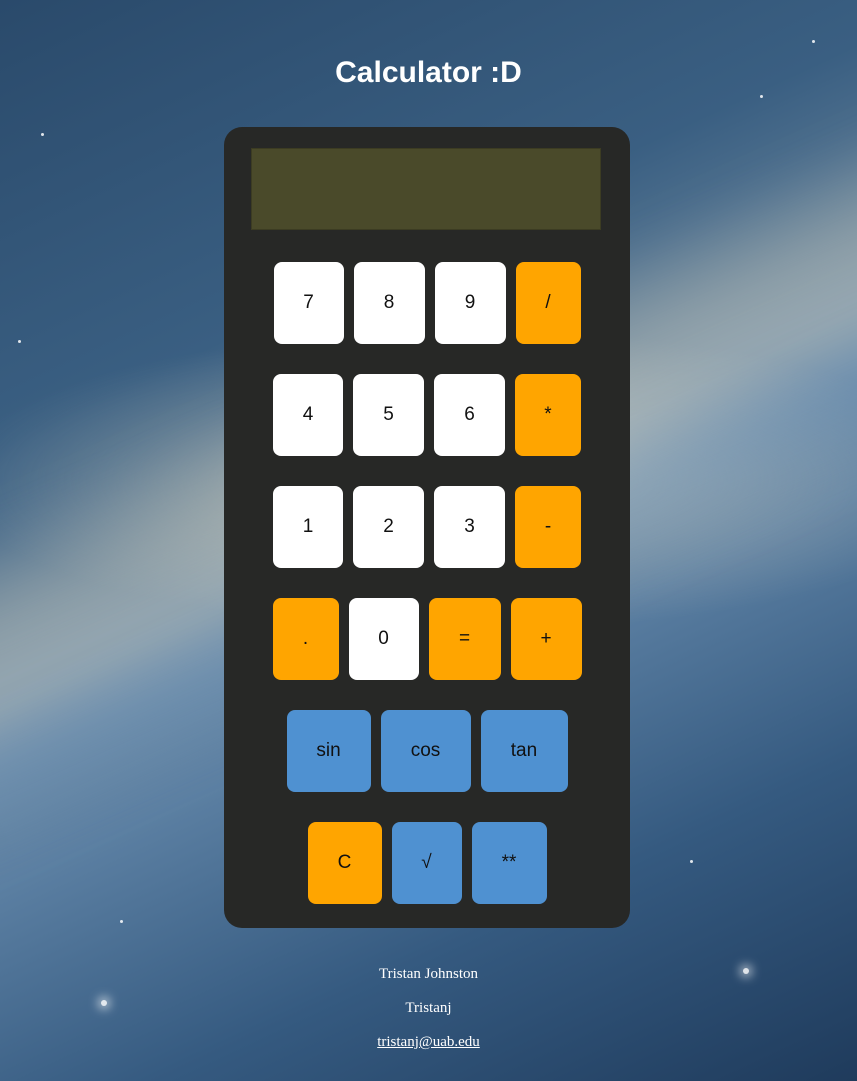  Describe the element at coordinates (388, 415) in the screenshot. I see `button-5: 5` at that location.